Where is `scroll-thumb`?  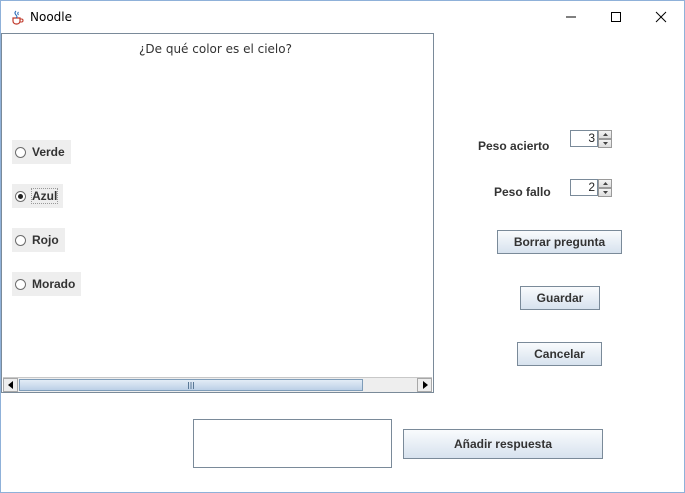 scroll-thumb is located at coordinates (191, 385).